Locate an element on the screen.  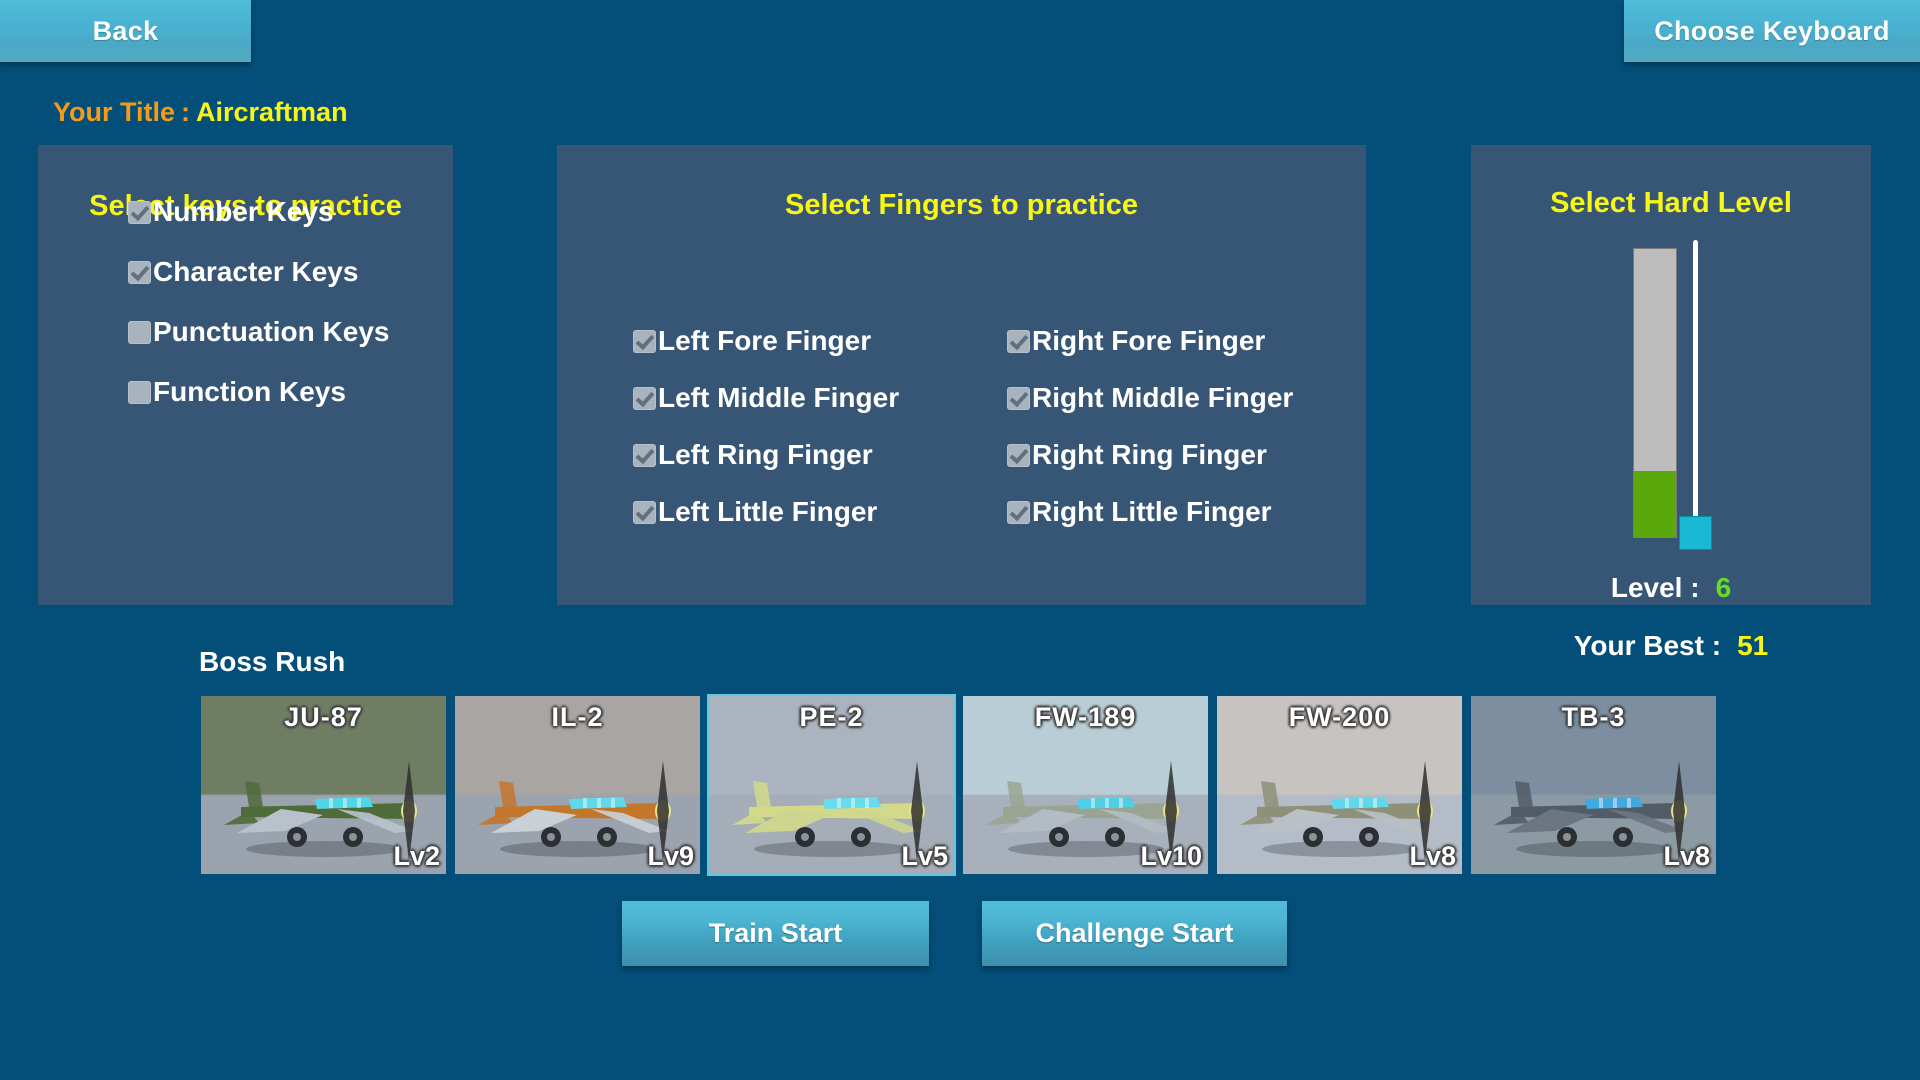
finger-option-right-label: Right Middle Finger is located at coordinates (1163, 397).